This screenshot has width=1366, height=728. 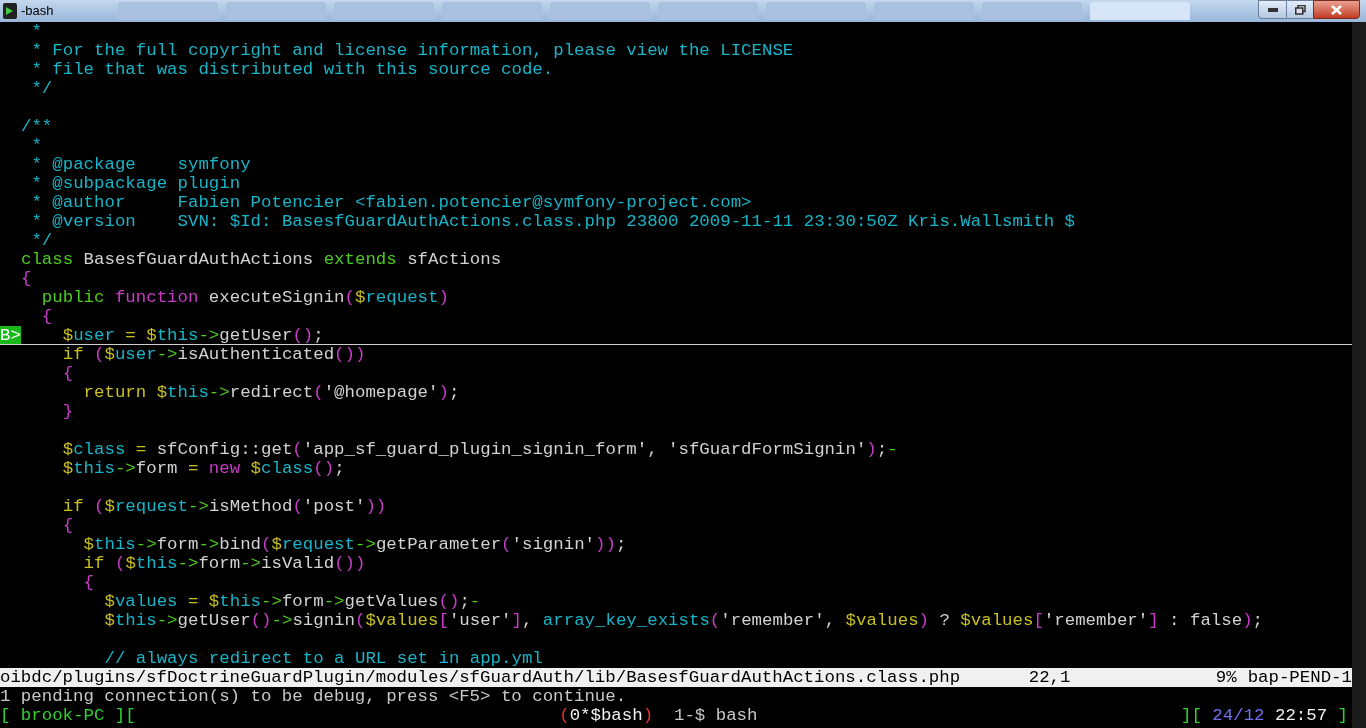 What do you see at coordinates (553, 221) in the screenshot?
I see `code-line: * @version SVN: $Id: BasesfGuardAuthActions.class.php 23800 2009-11-11 23:30:50Z Kris.Wallsmith $` at bounding box center [553, 221].